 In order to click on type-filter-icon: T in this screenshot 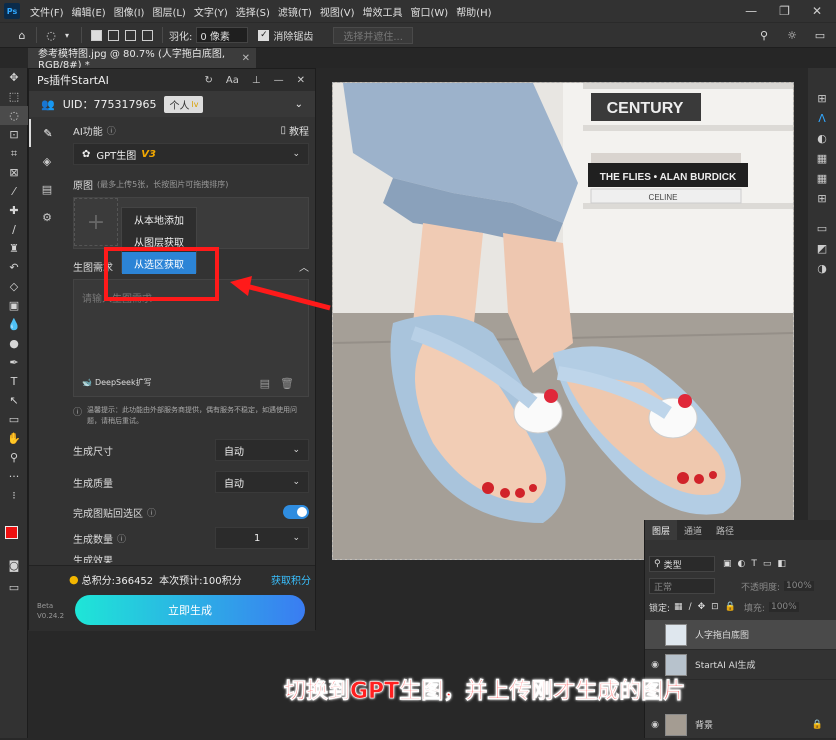, I will do `click(754, 564)`.